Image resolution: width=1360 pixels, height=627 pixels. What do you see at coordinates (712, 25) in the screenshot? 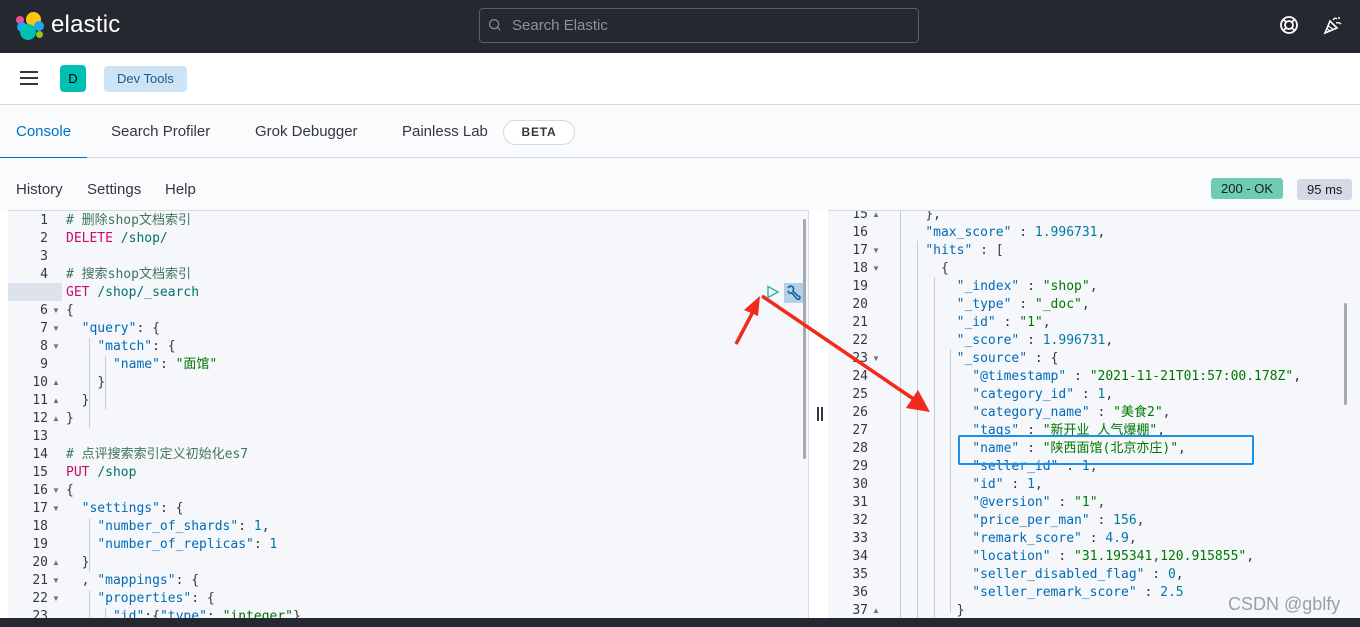
I see `search-input` at bounding box center [712, 25].